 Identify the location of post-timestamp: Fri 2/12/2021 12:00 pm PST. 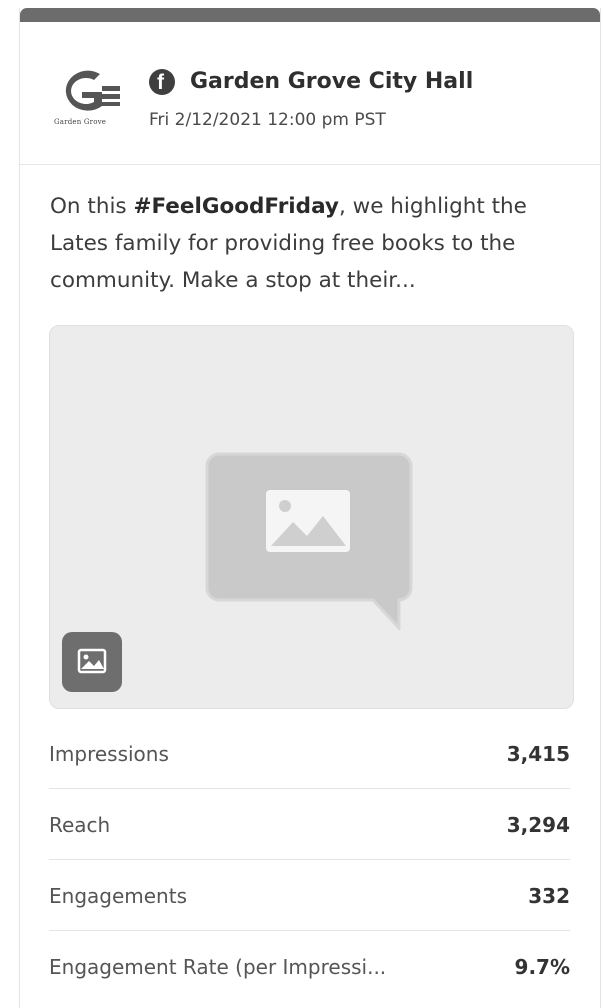
(267, 120).